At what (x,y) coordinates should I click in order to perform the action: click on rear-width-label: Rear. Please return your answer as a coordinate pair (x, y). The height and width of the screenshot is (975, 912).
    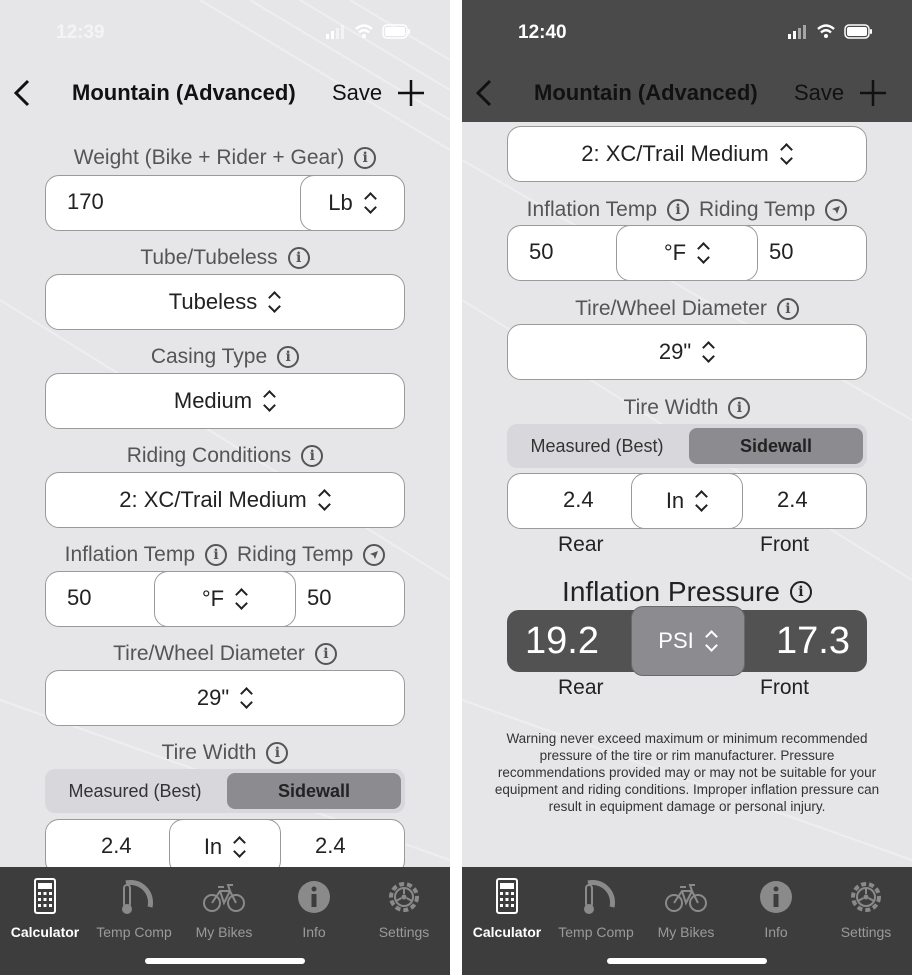
    Looking at the image, I should click on (581, 544).